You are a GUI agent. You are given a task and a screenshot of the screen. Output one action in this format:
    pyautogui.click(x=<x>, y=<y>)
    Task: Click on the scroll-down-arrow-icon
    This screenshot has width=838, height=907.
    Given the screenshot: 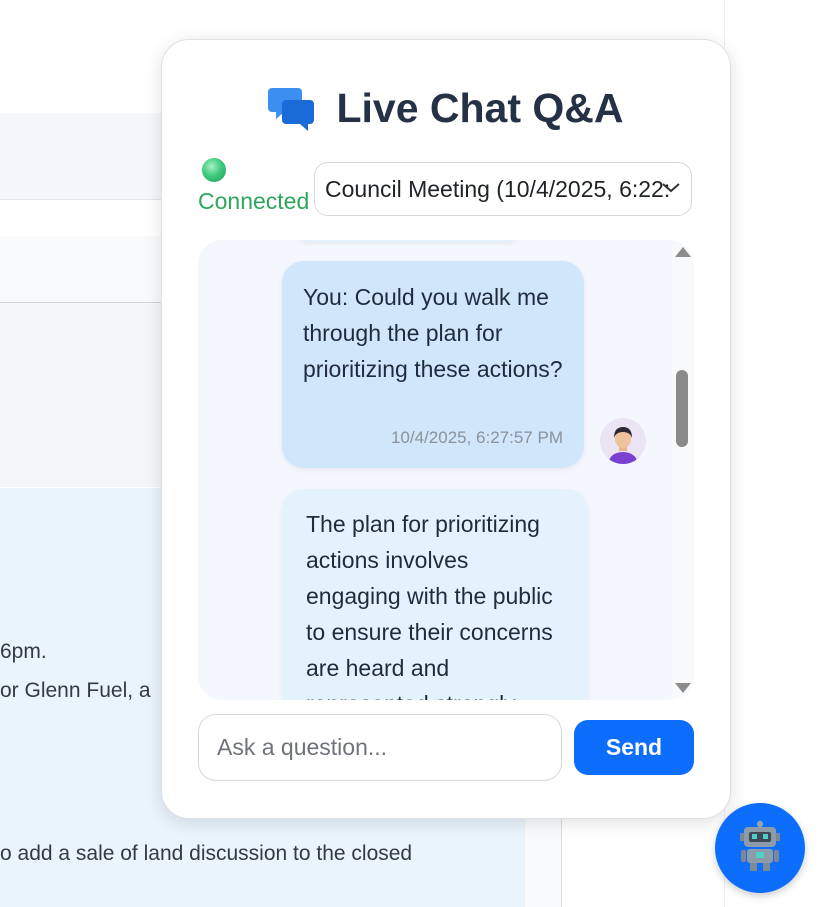 What is the action you would take?
    pyautogui.click(x=683, y=688)
    